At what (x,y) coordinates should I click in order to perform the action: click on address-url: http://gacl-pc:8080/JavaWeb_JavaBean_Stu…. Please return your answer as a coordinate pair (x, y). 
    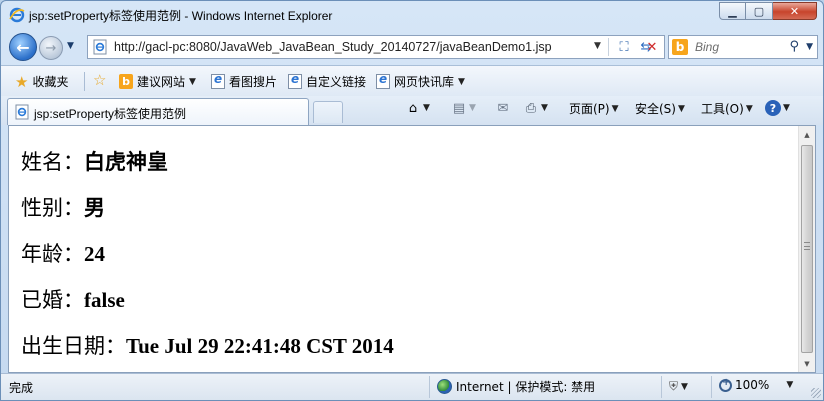
    Looking at the image, I should click on (333, 47).